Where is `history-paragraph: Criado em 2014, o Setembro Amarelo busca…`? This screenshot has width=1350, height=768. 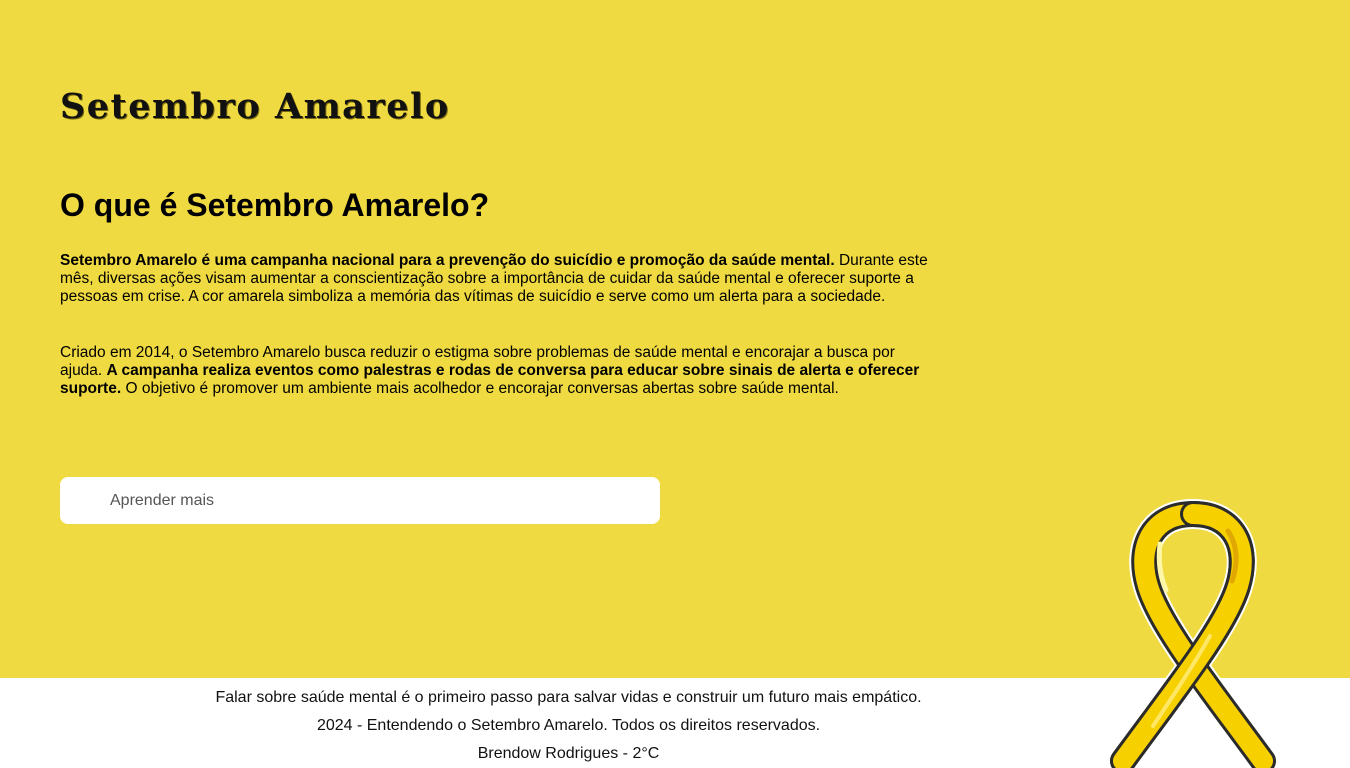 history-paragraph: Criado em 2014, o Setembro Amarelo busca… is located at coordinates (495, 371).